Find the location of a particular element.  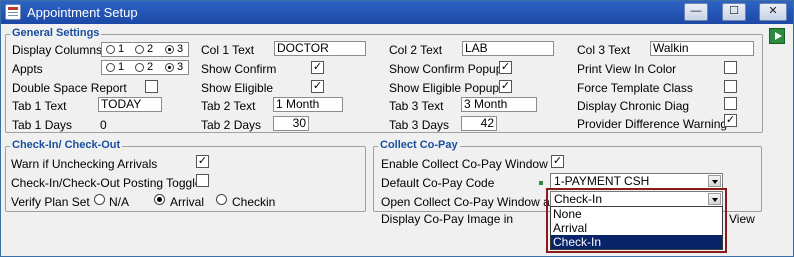

tab3-days-label: Tab 3 Days is located at coordinates (419, 125).